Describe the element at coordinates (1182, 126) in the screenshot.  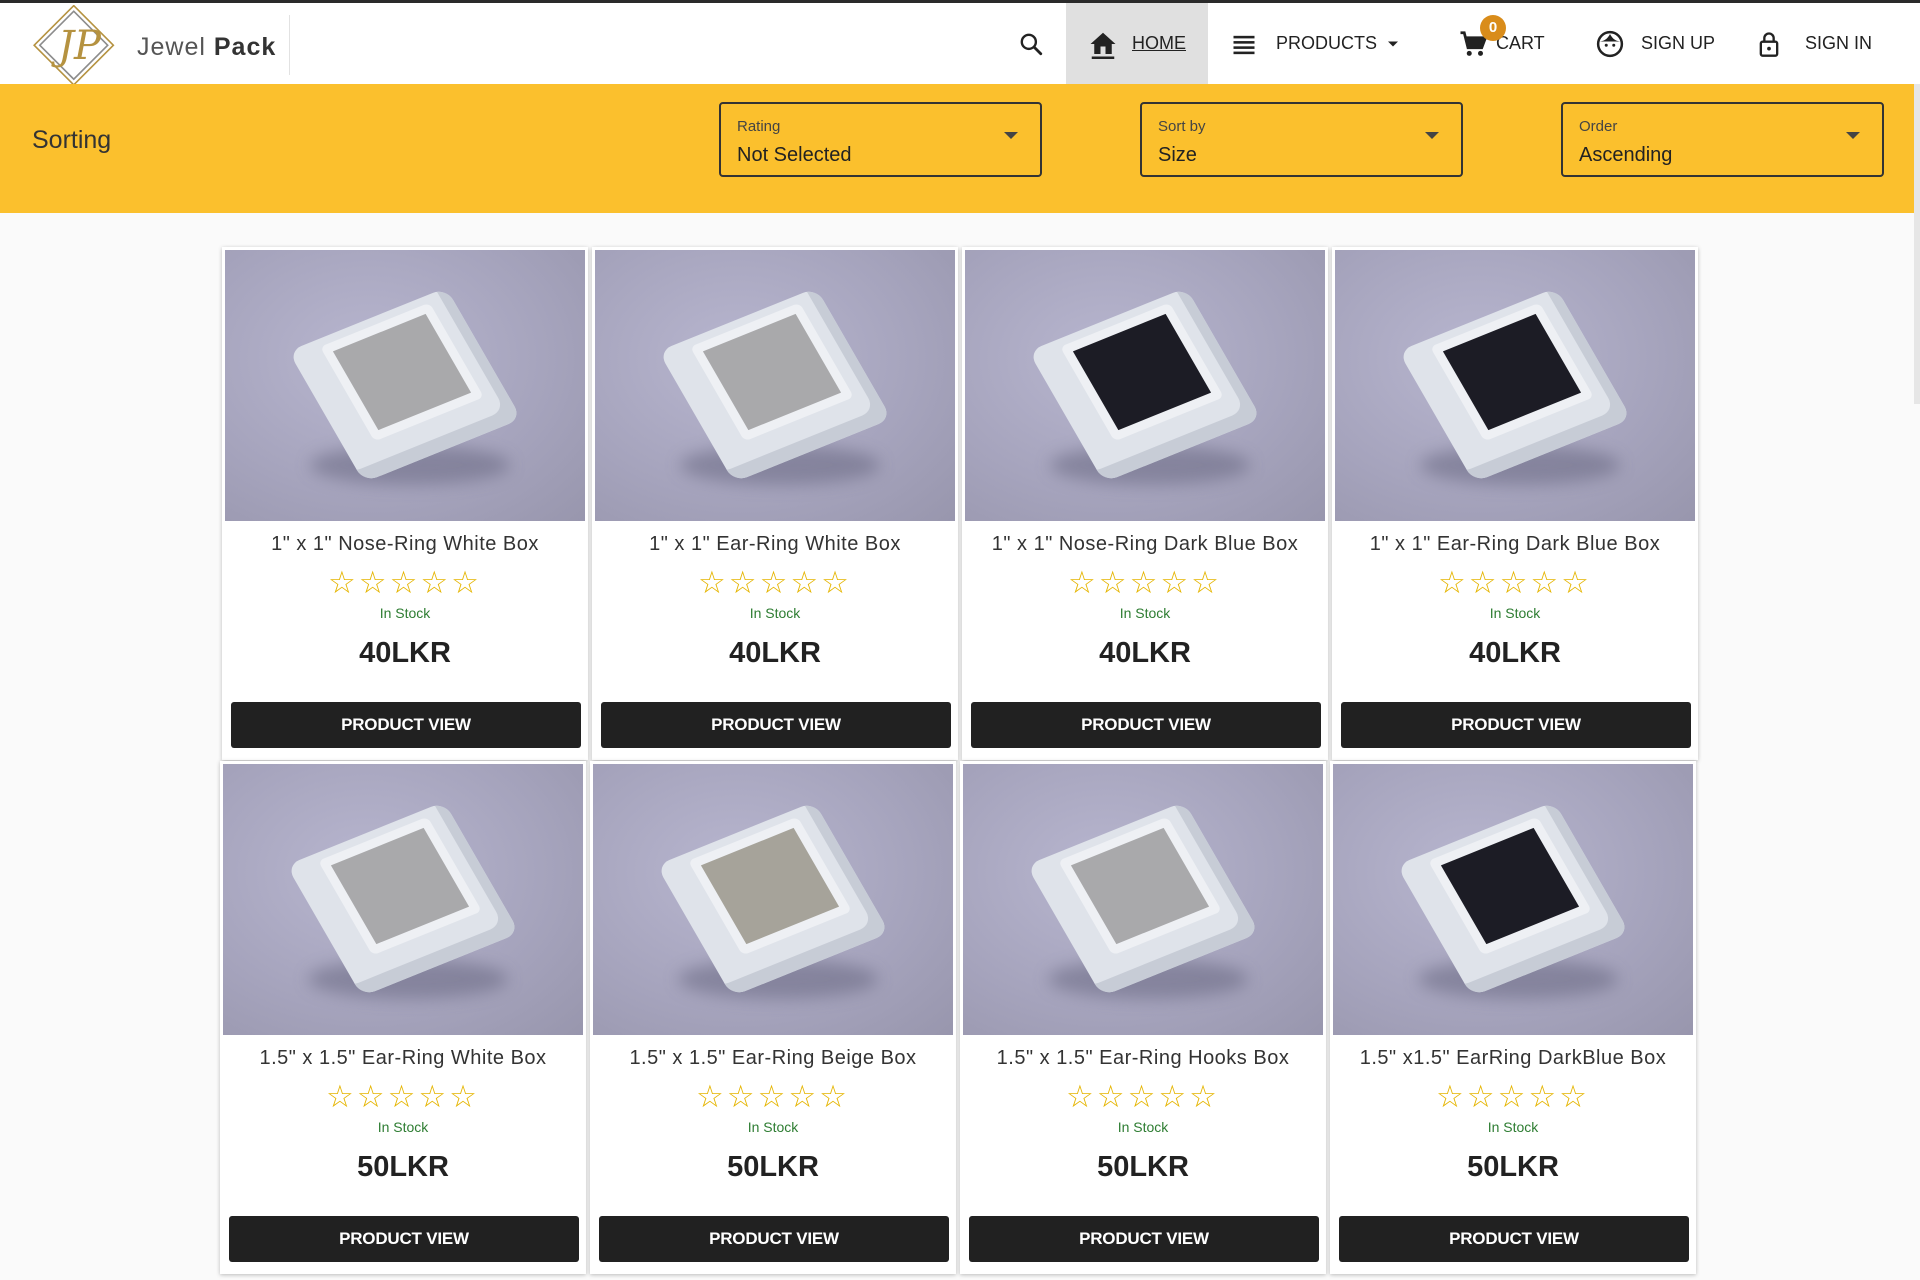
I see `sortby-select-label: Sort by` at that location.